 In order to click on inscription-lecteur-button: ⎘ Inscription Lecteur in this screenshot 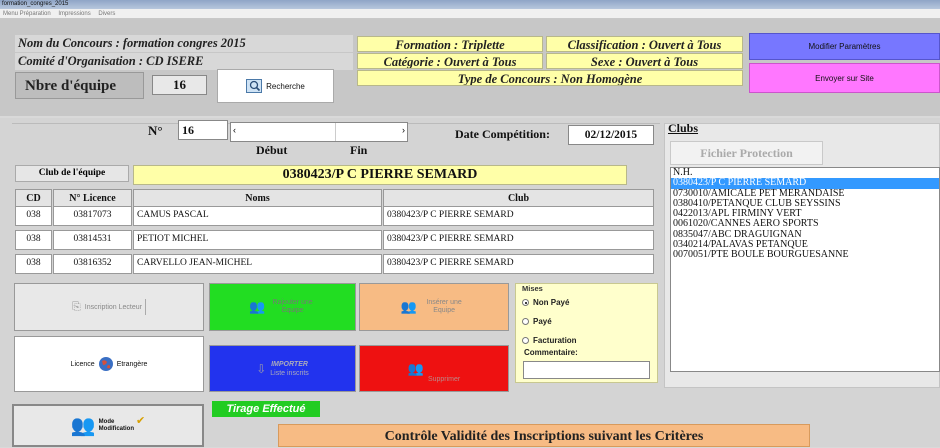, I will do `click(109, 307)`.